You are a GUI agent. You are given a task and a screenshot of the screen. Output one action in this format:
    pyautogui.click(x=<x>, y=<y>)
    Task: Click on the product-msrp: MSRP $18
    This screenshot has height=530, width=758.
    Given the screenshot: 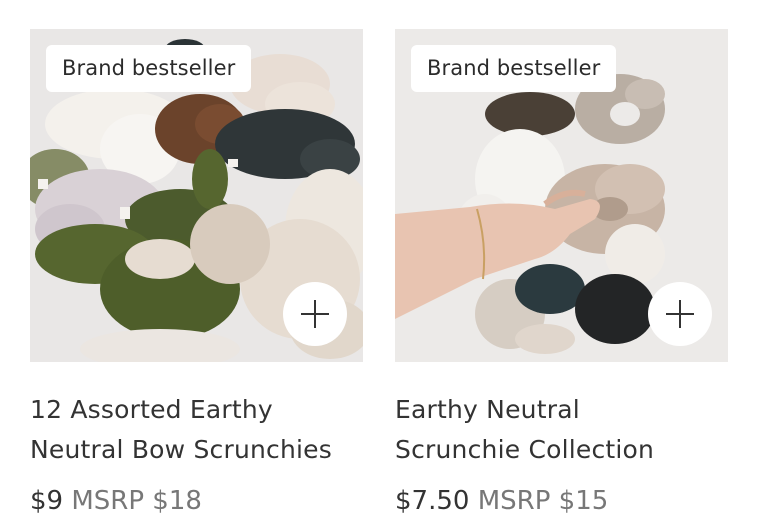 What is the action you would take?
    pyautogui.click(x=136, y=501)
    